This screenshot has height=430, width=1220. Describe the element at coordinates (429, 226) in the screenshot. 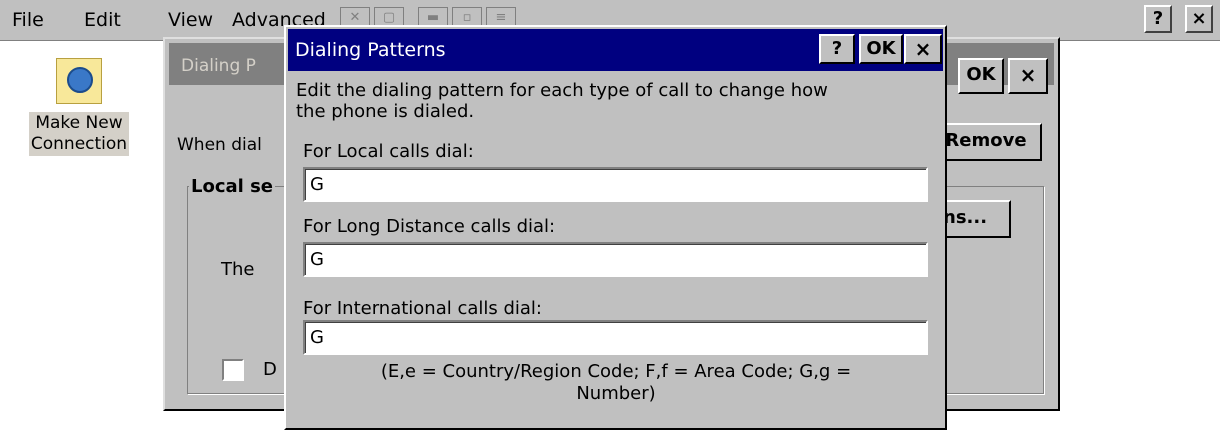

I see `long-distance-calls-label: For Long Distance calls dial:` at that location.